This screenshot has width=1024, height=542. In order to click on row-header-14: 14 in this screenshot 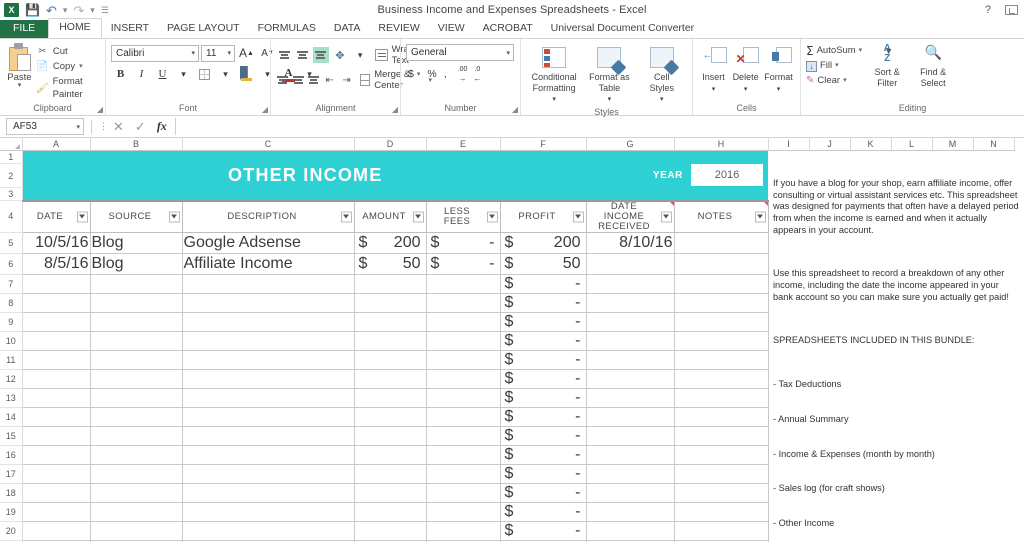, I will do `click(11, 417)`.